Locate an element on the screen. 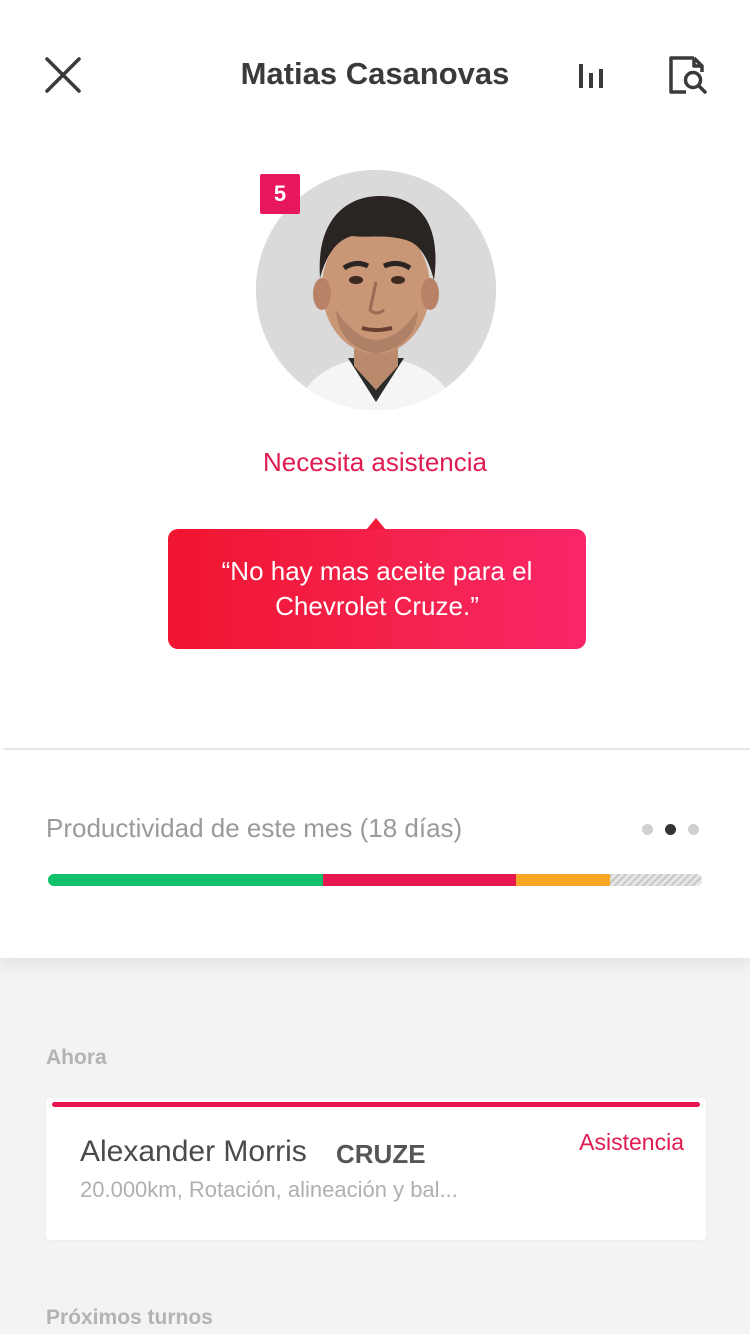 The height and width of the screenshot is (1334, 750). section-title-now: Ahora is located at coordinates (76, 1057).